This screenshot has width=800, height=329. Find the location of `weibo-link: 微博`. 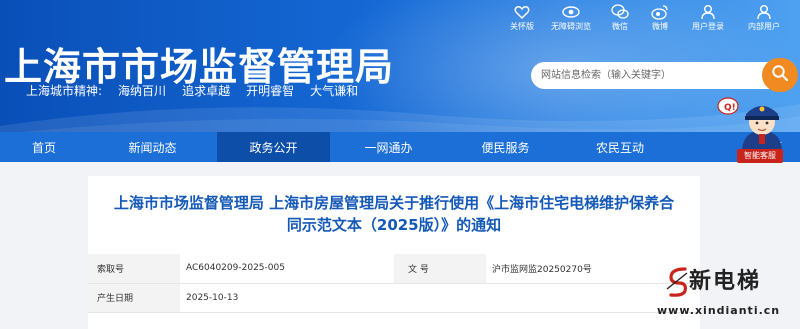

weibo-link: 微博 is located at coordinates (660, 19).